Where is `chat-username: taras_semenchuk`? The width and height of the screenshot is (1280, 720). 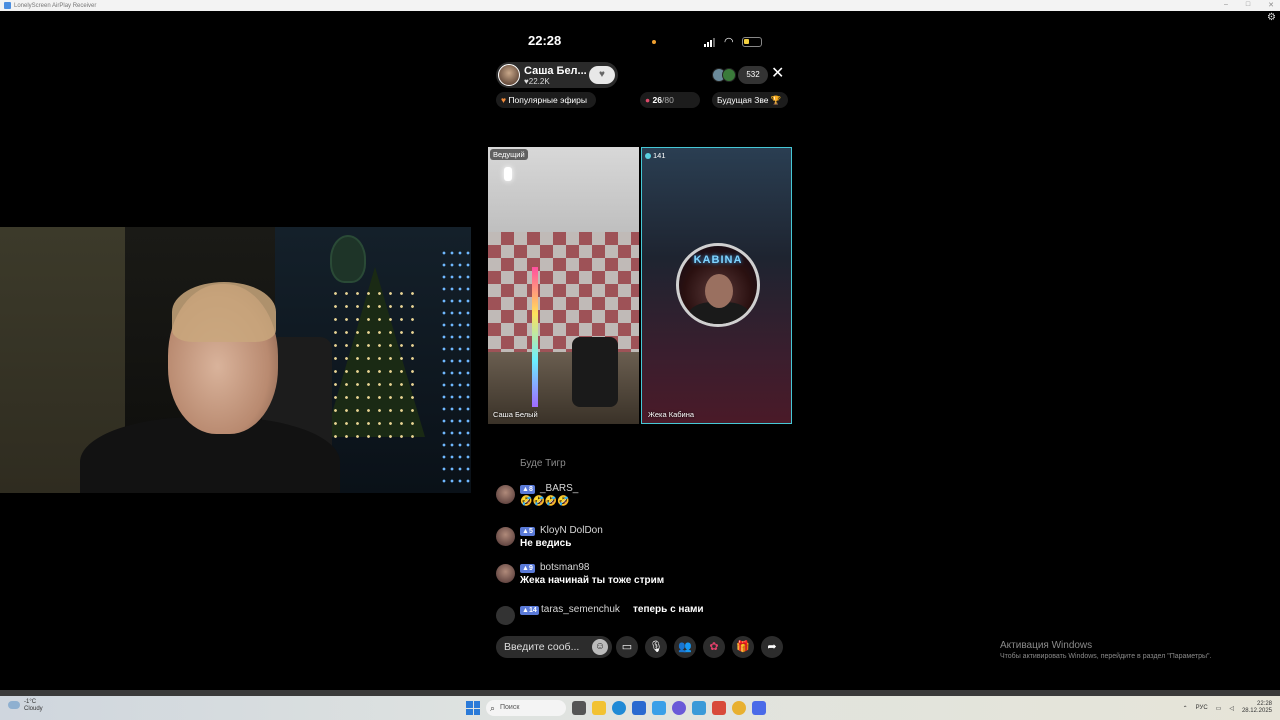
chat-username: taras_semenchuk is located at coordinates (580, 609).